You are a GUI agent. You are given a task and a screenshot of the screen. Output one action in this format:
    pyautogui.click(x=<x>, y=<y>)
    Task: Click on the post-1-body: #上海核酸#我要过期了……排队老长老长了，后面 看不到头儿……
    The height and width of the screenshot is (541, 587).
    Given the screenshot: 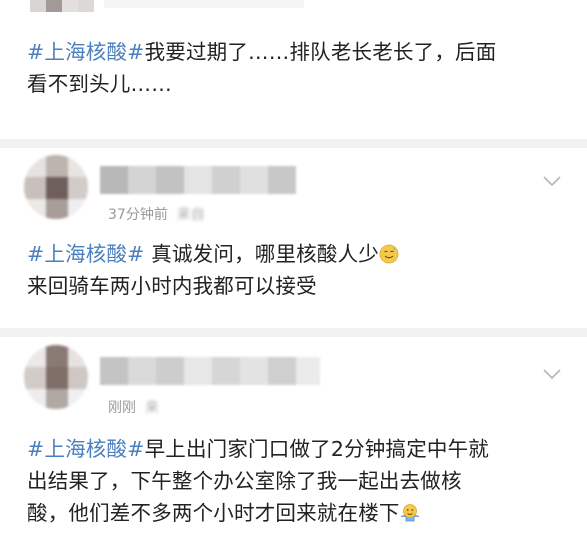 What is the action you would take?
    pyautogui.click(x=297, y=68)
    